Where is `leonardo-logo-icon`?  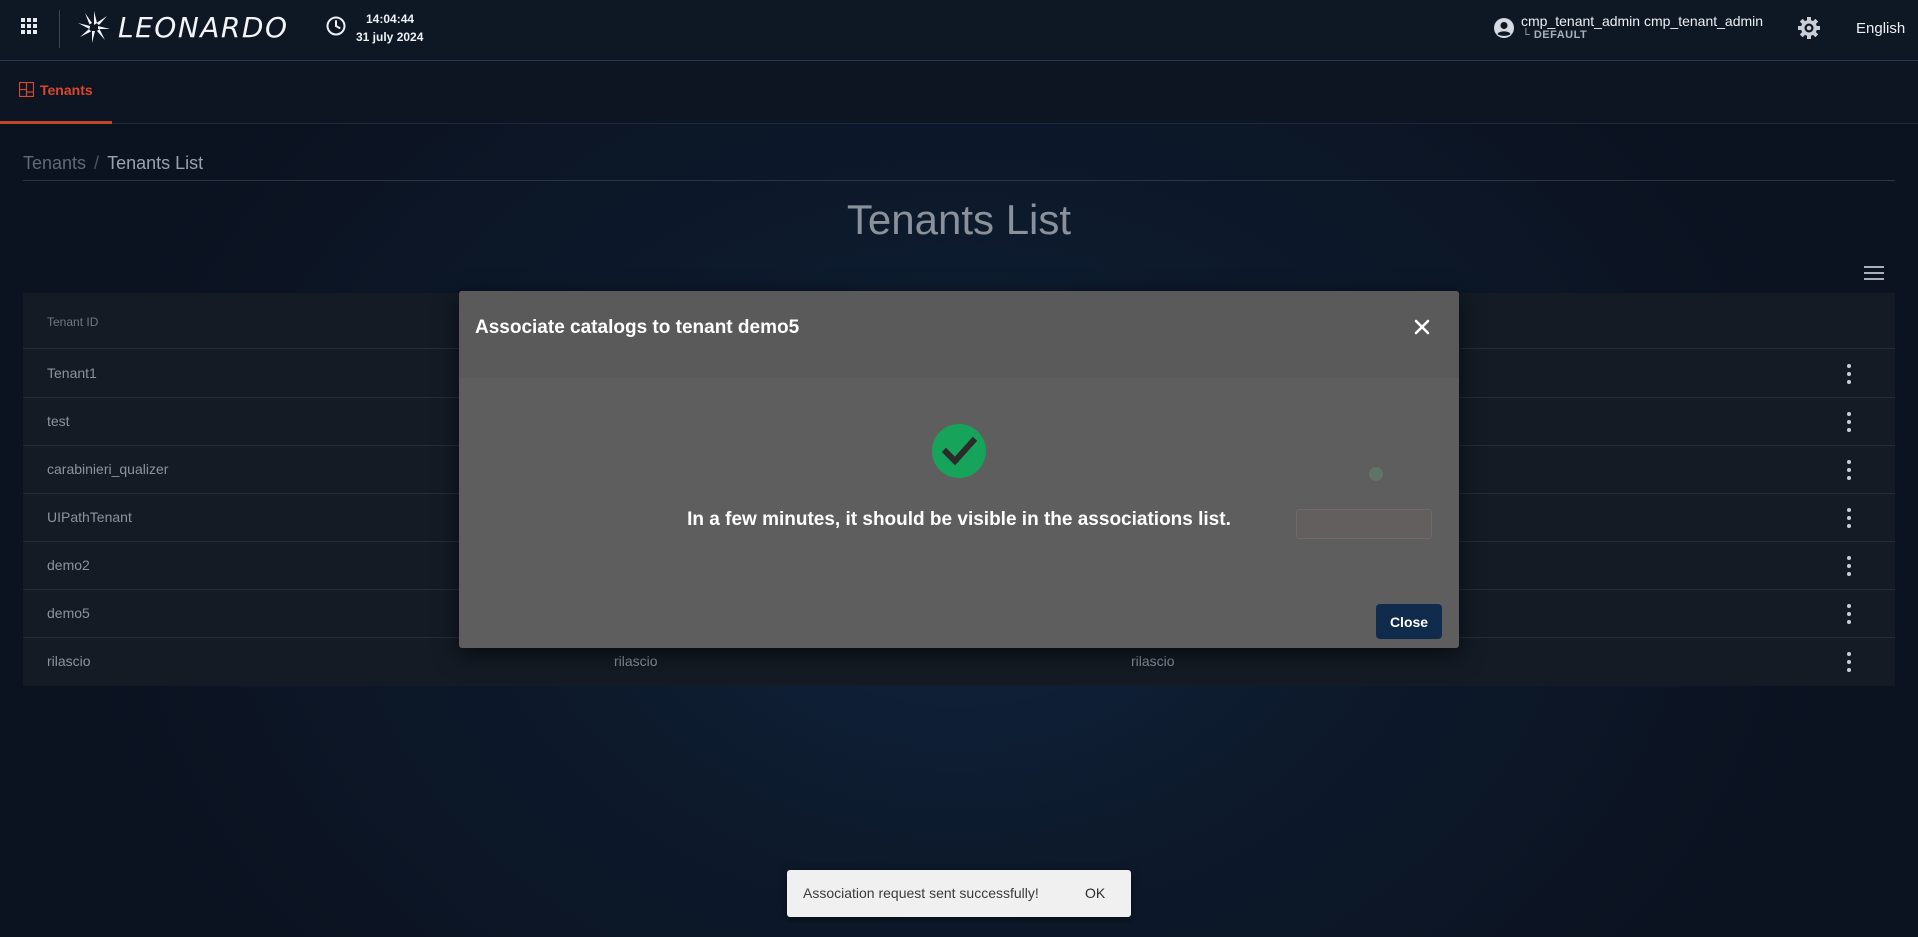 leonardo-logo-icon is located at coordinates (94, 27).